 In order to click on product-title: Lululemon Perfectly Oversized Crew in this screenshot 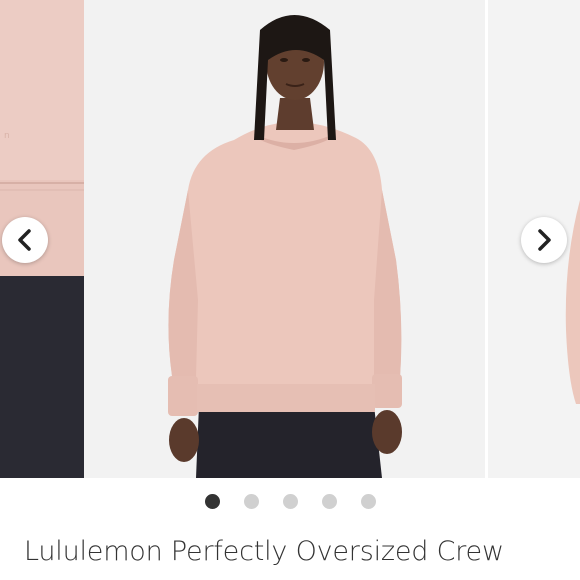, I will do `click(264, 551)`.